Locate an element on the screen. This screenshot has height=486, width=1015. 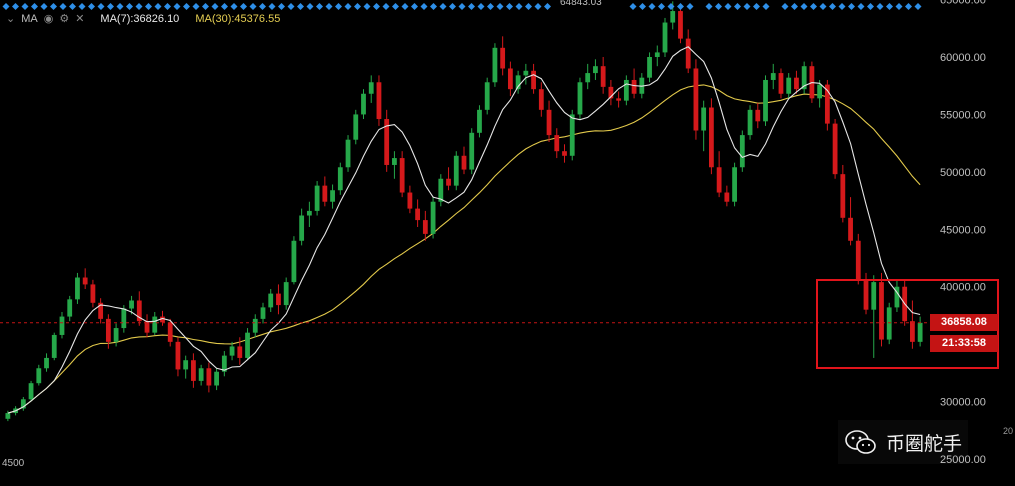
indicator-name: MA is located at coordinates (29, 18).